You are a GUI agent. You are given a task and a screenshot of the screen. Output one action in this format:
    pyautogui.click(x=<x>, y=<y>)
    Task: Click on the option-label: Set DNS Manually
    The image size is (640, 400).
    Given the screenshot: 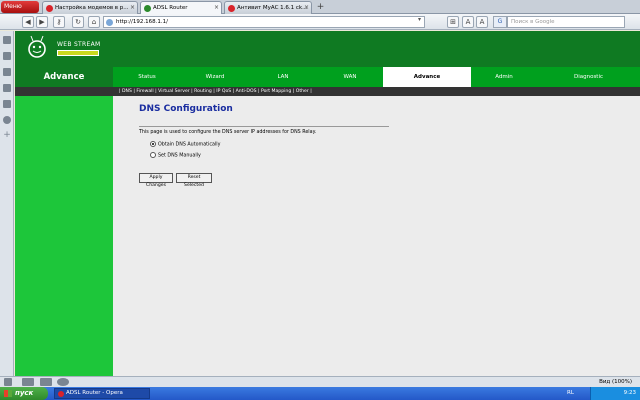 What is the action you would take?
    pyautogui.click(x=179, y=156)
    